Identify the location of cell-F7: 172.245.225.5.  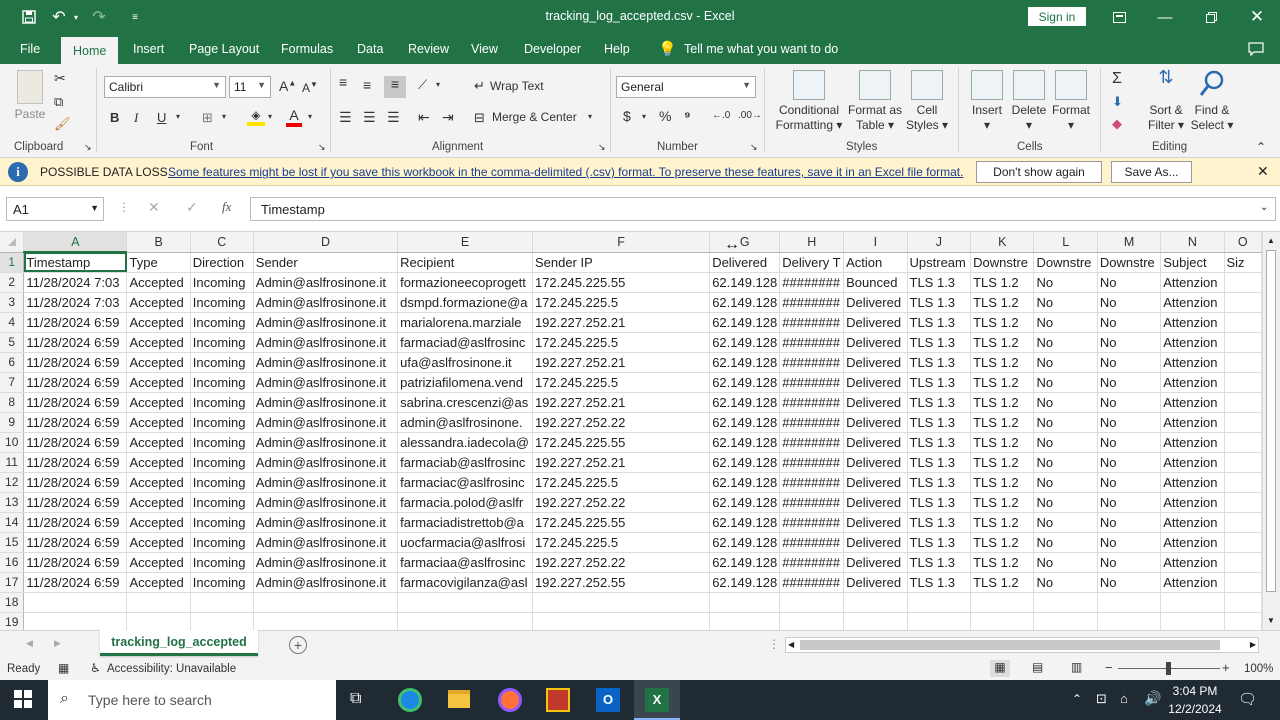
(621, 382).